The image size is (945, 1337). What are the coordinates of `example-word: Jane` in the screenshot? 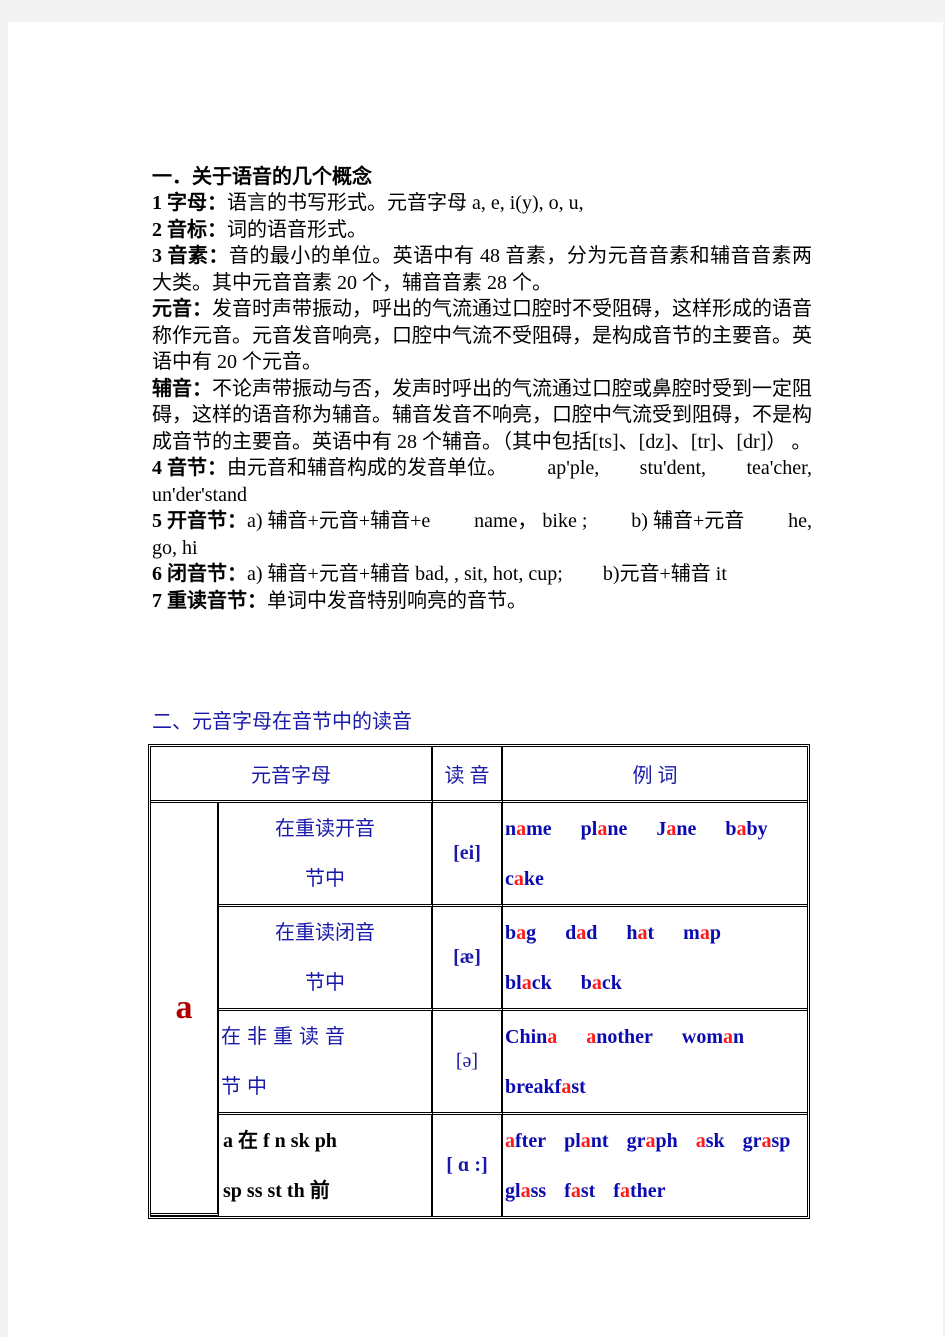 It's located at (676, 829).